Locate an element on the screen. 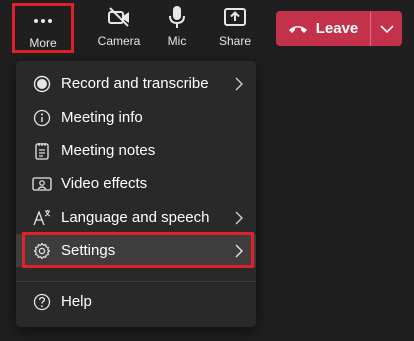 The height and width of the screenshot is (341, 414). leave-button: Leave is located at coordinates (323, 28).